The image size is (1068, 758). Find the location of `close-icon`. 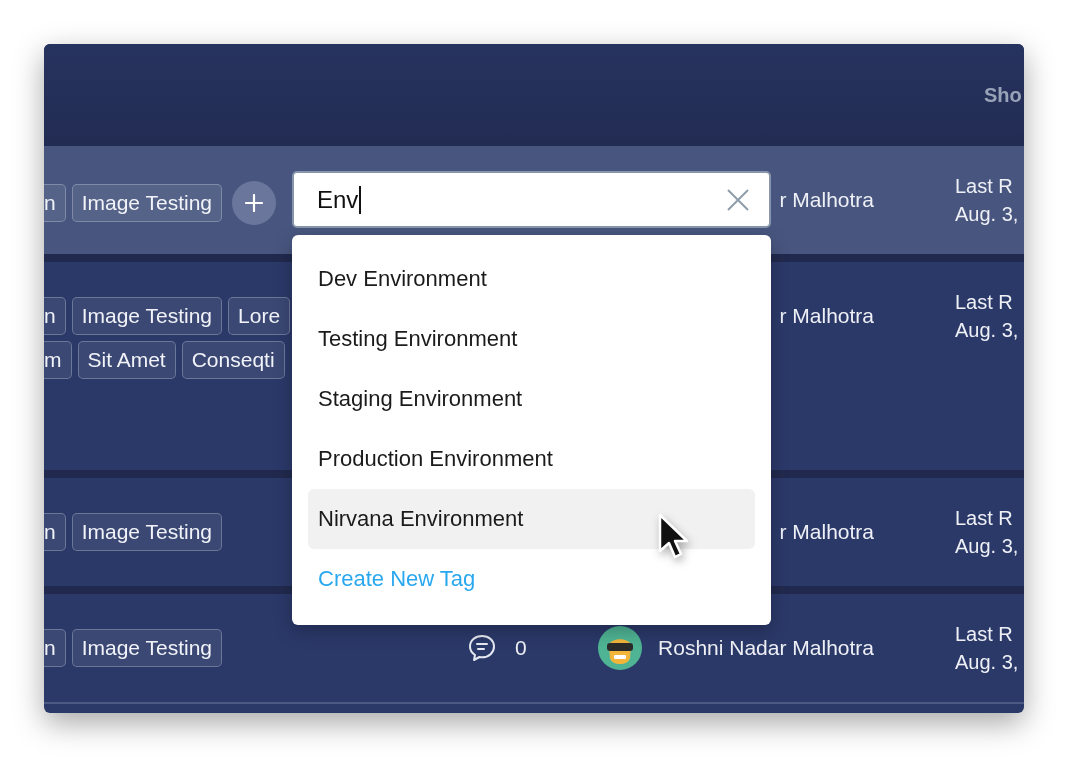

close-icon is located at coordinates (738, 199).